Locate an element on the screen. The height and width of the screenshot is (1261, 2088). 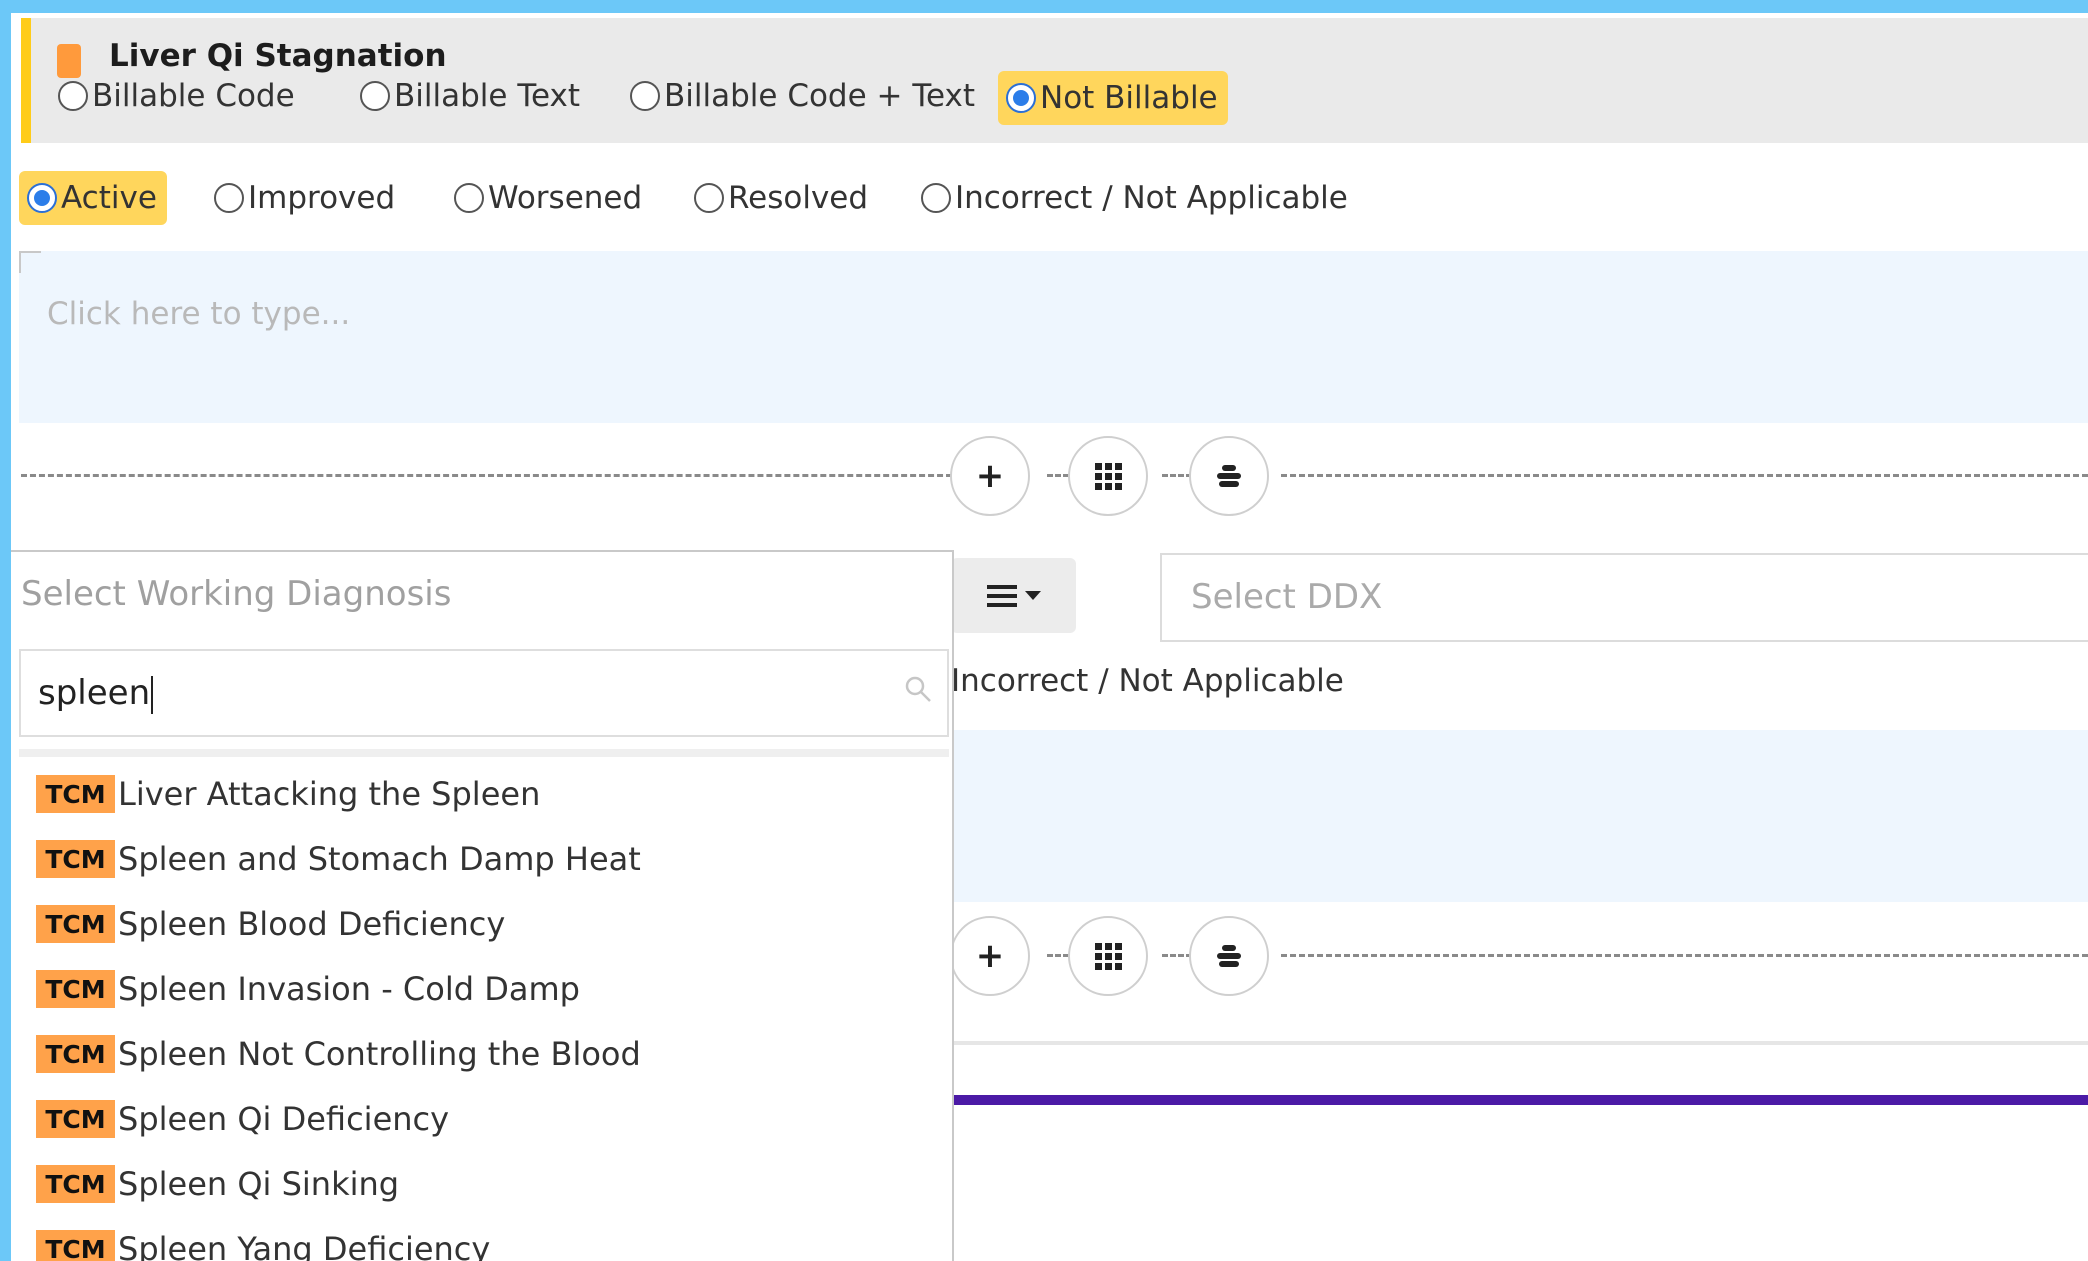
grid-button is located at coordinates (1108, 476).